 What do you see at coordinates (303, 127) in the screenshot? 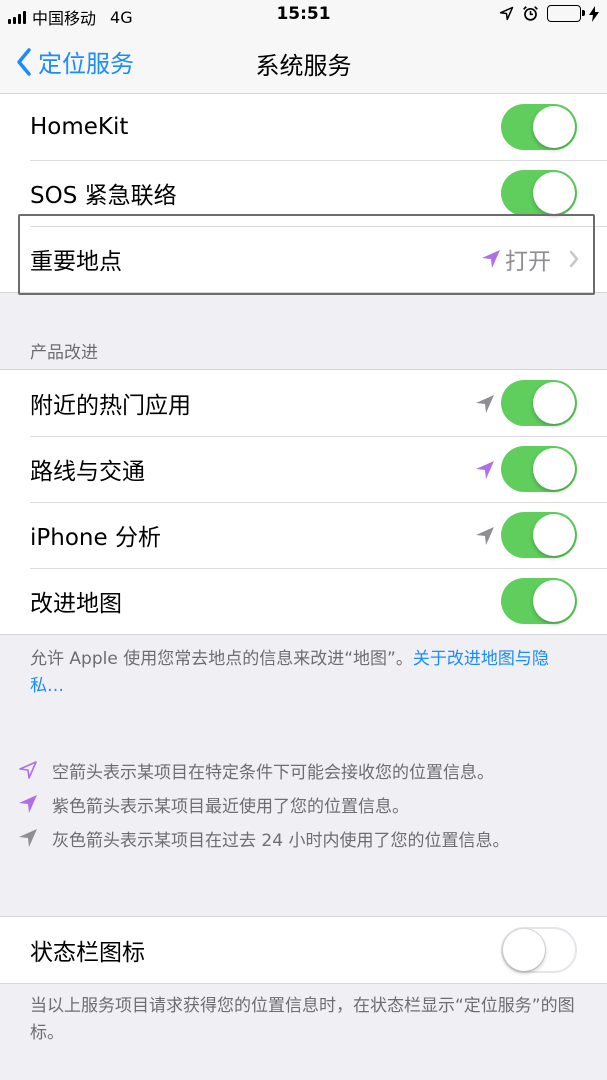
I see `row-homekit: HomeKit` at bounding box center [303, 127].